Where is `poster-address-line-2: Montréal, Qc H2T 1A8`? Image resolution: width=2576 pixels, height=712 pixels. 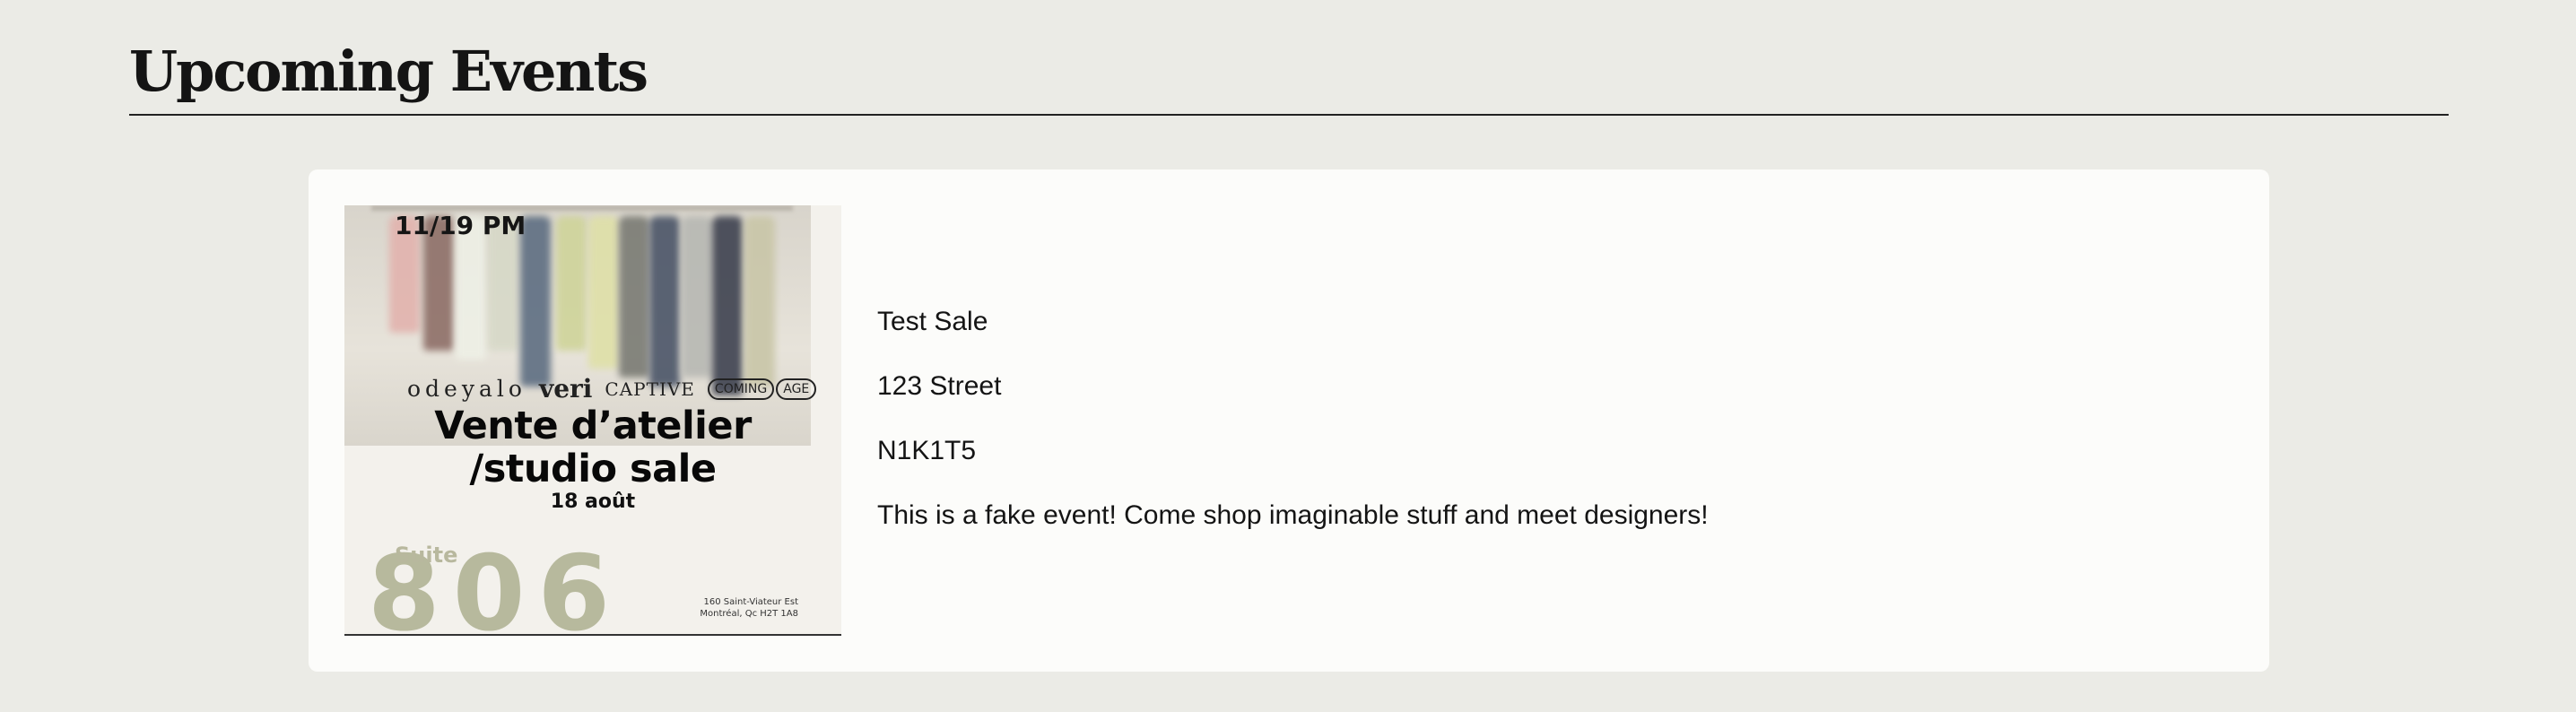
poster-address-line-2: Montréal, Qc H2T 1A8 is located at coordinates (749, 614).